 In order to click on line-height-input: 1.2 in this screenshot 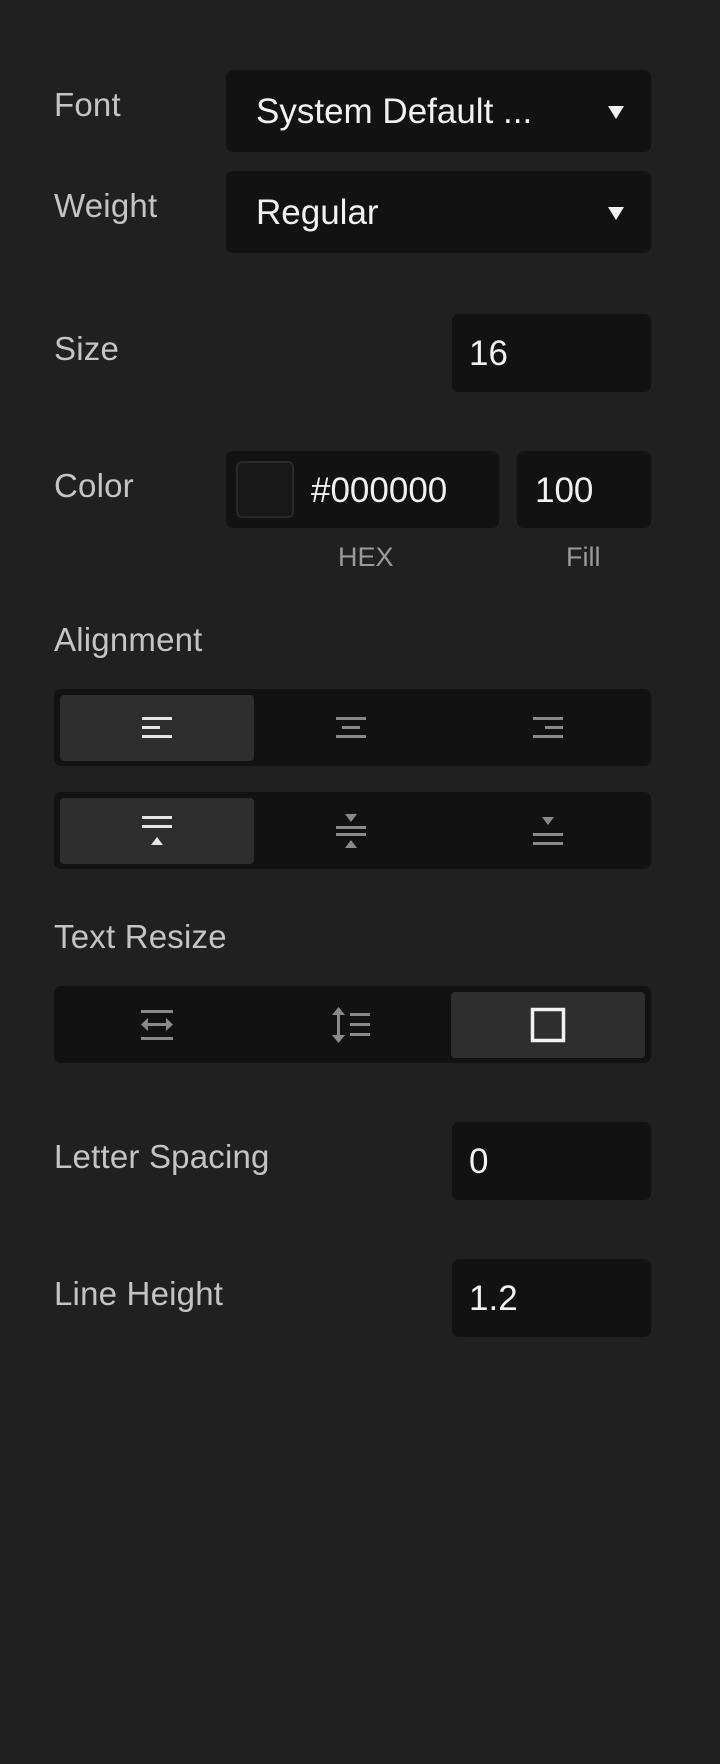, I will do `click(551, 1298)`.